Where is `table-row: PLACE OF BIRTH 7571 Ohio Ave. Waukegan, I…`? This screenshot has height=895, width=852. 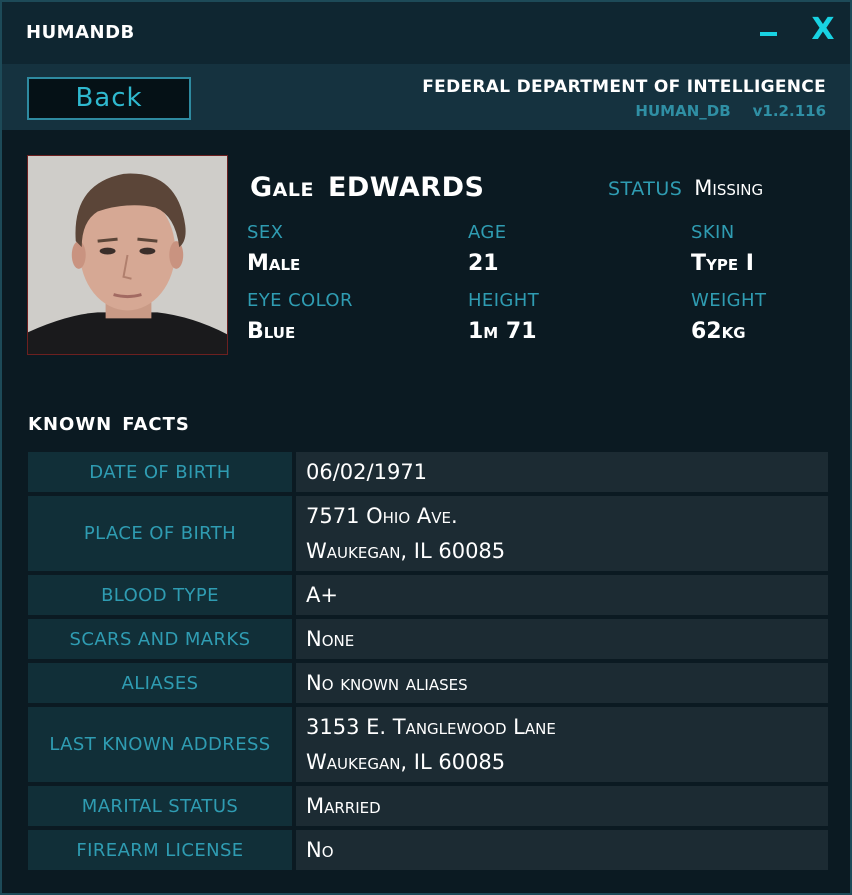 table-row: PLACE OF BIRTH 7571 Ohio Ave. Waukegan, I… is located at coordinates (428, 533).